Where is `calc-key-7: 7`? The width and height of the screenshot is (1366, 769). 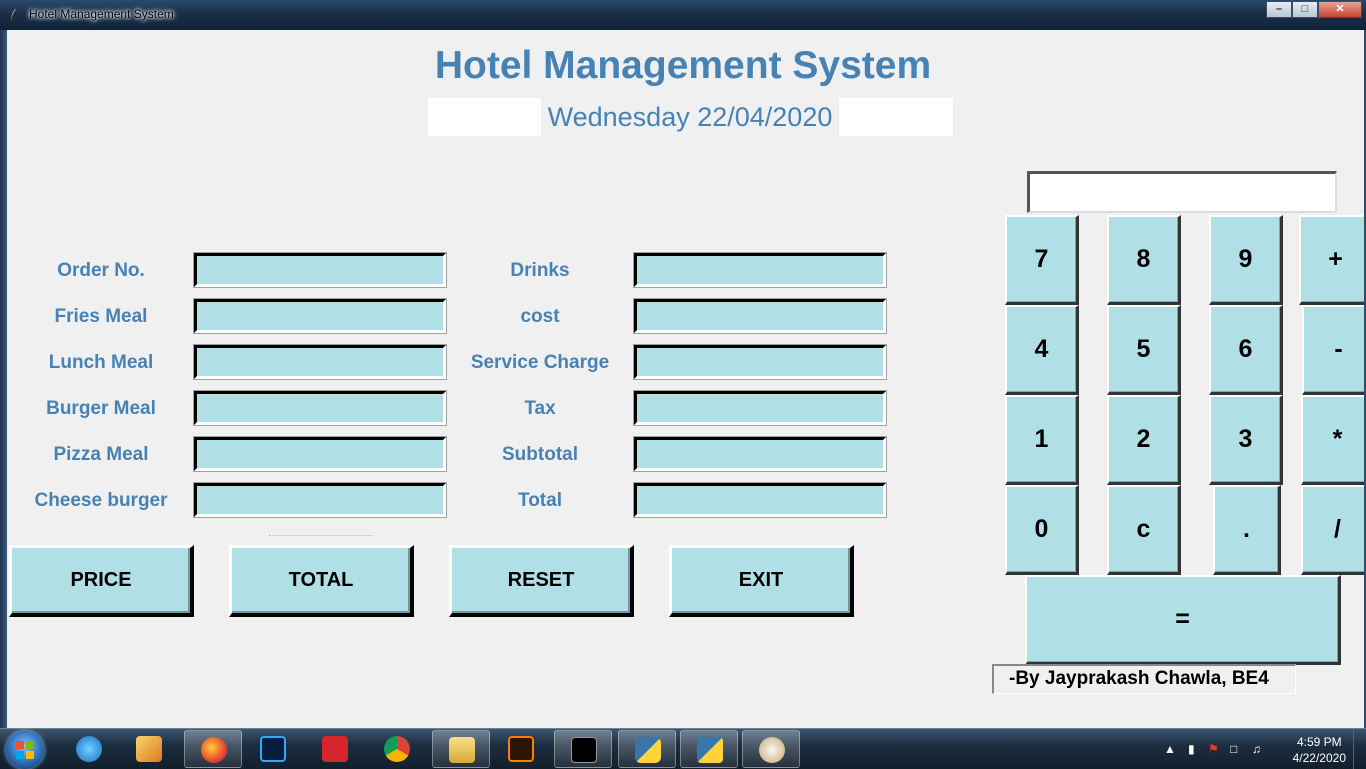 calc-key-7: 7 is located at coordinates (1042, 260).